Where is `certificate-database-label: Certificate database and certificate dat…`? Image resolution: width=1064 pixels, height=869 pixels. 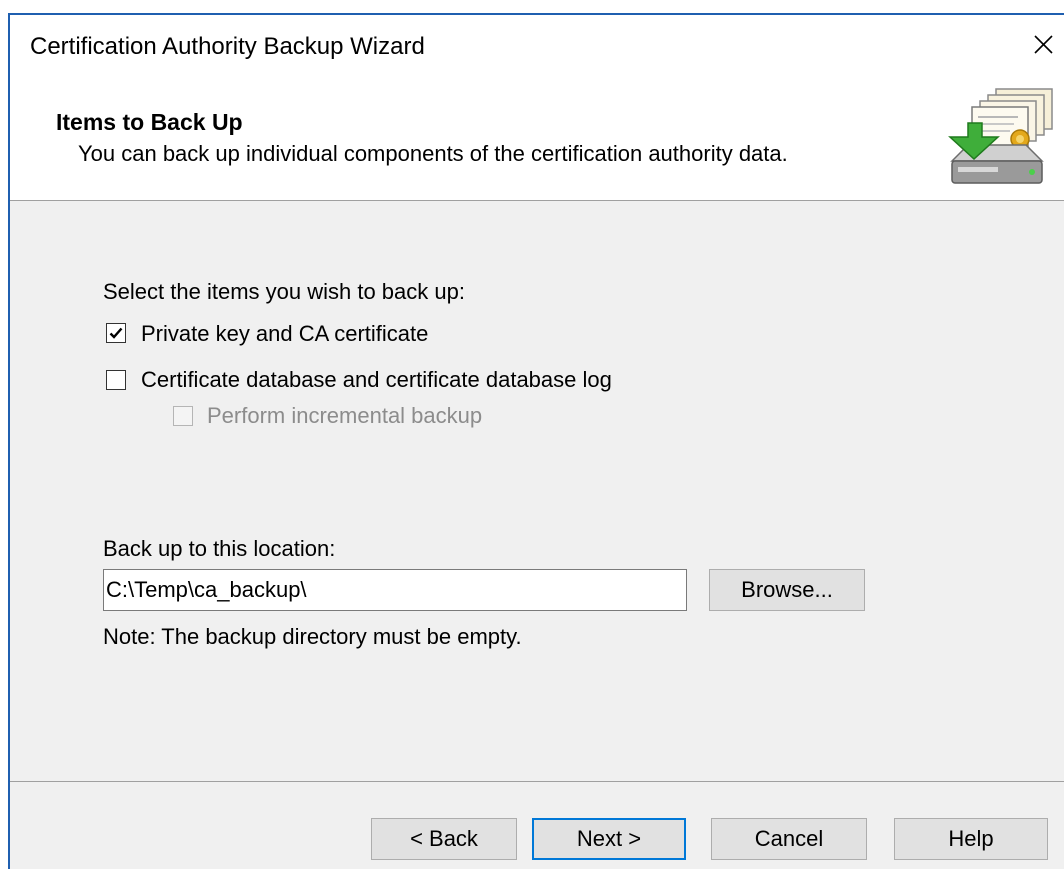 certificate-database-label: Certificate database and certificate dat… is located at coordinates (376, 380).